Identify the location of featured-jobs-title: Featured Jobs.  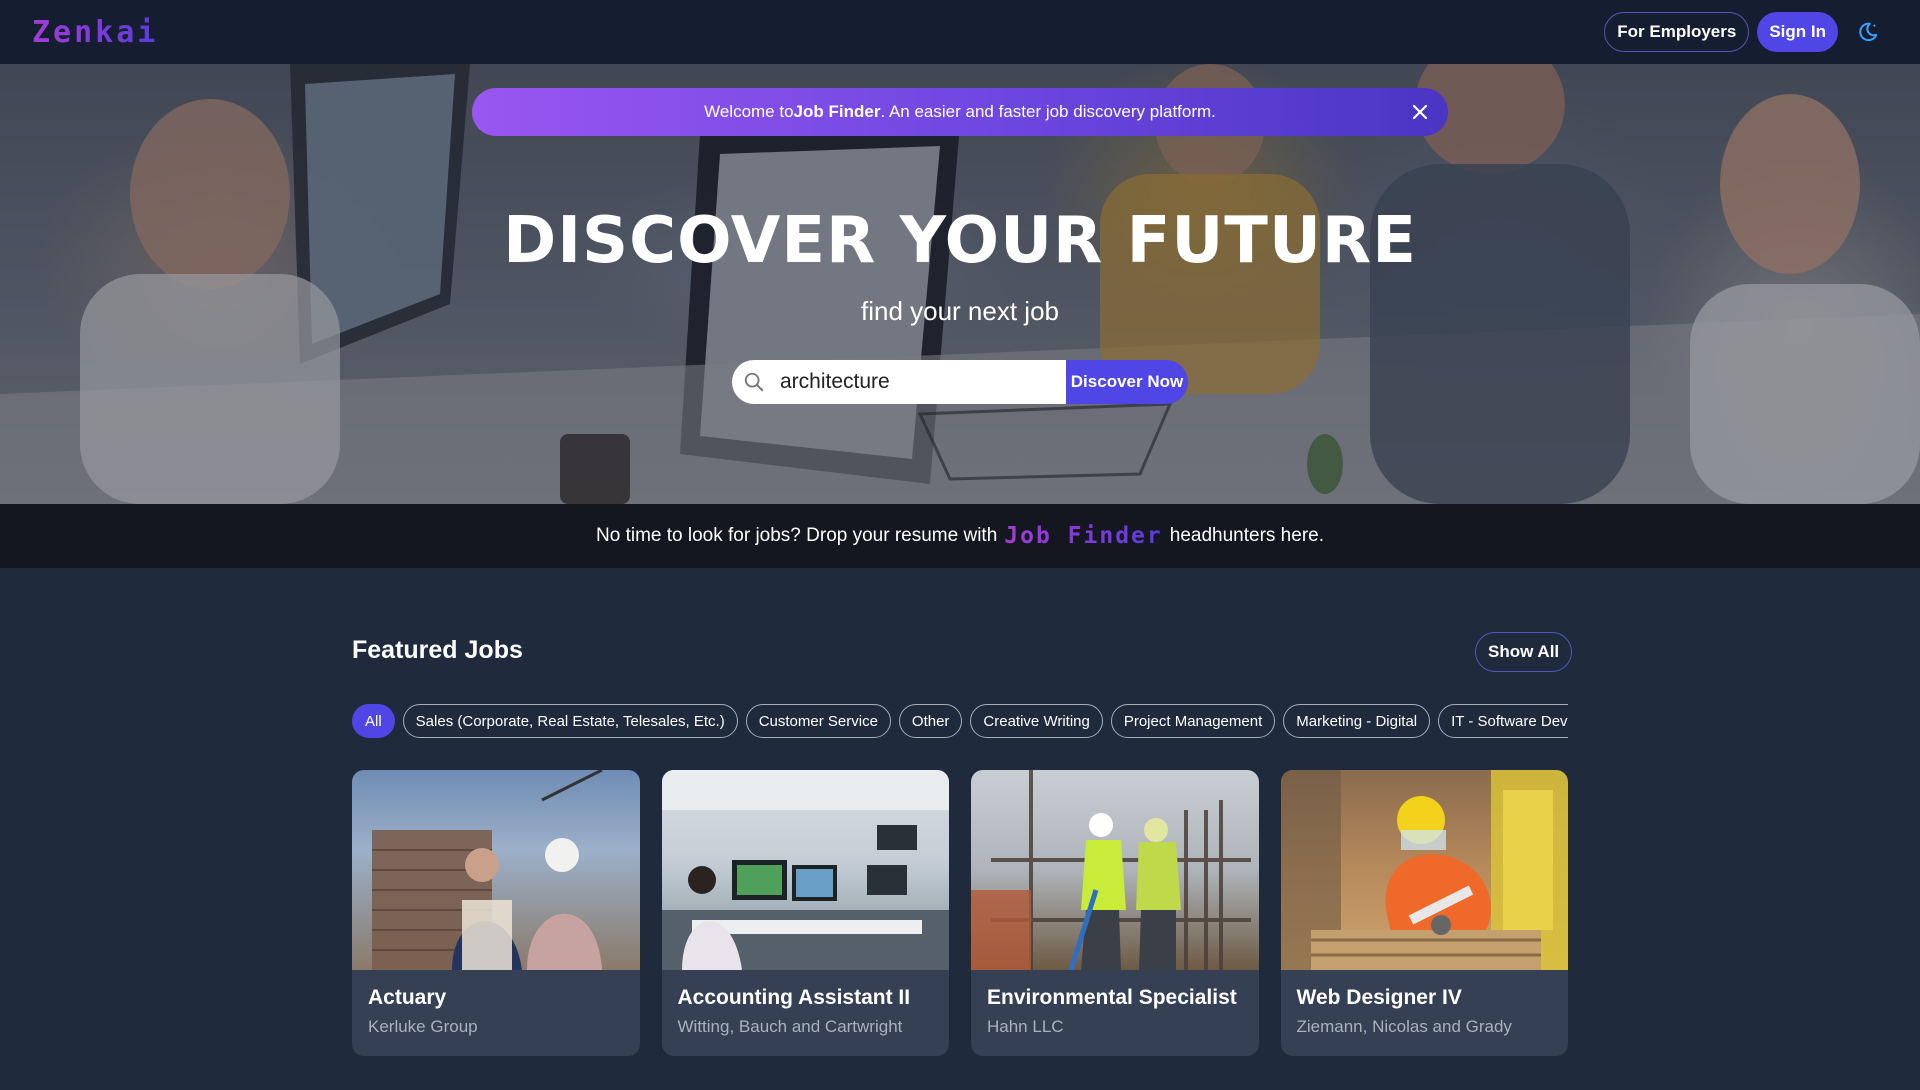
(437, 650).